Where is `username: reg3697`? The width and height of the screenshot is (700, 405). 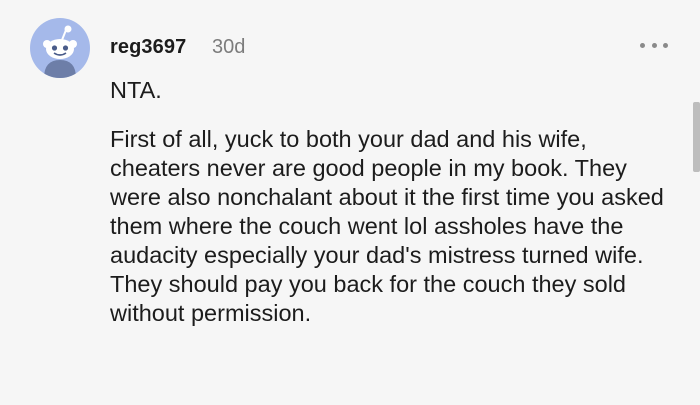
username: reg3697 is located at coordinates (148, 47).